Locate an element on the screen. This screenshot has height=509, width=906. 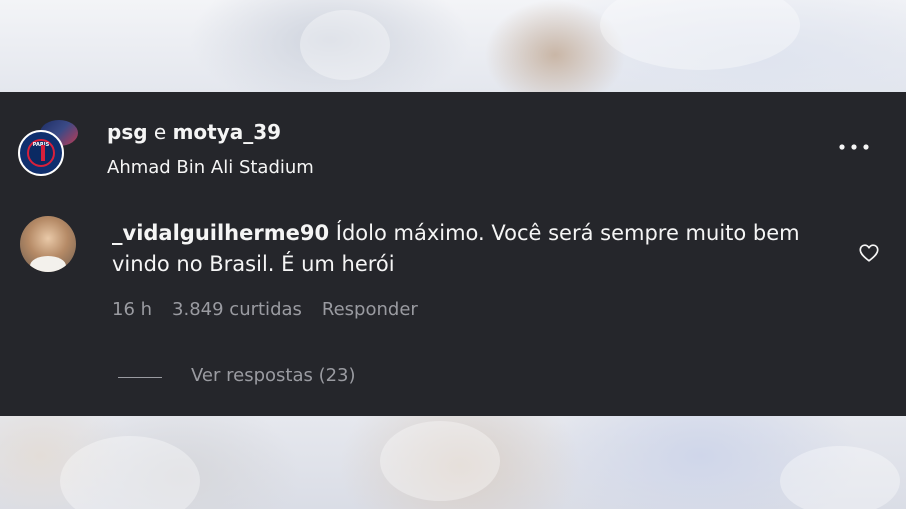
comment-time: 16 h is located at coordinates (132, 309).